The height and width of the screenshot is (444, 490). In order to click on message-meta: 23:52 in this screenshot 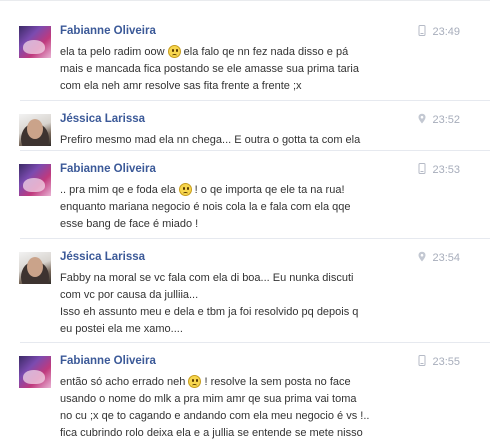, I will do `click(438, 119)`.